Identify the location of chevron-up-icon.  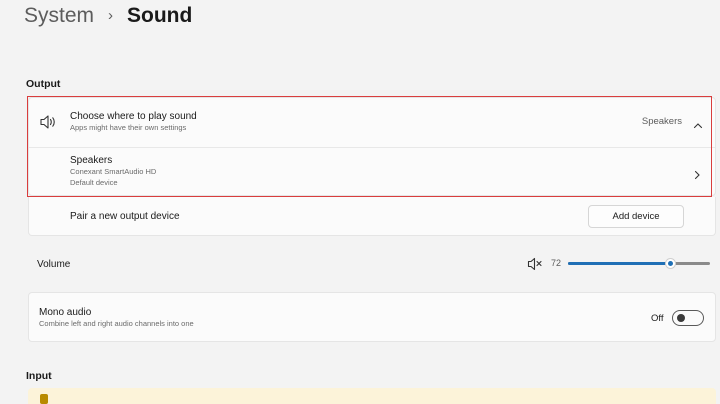
(698, 123).